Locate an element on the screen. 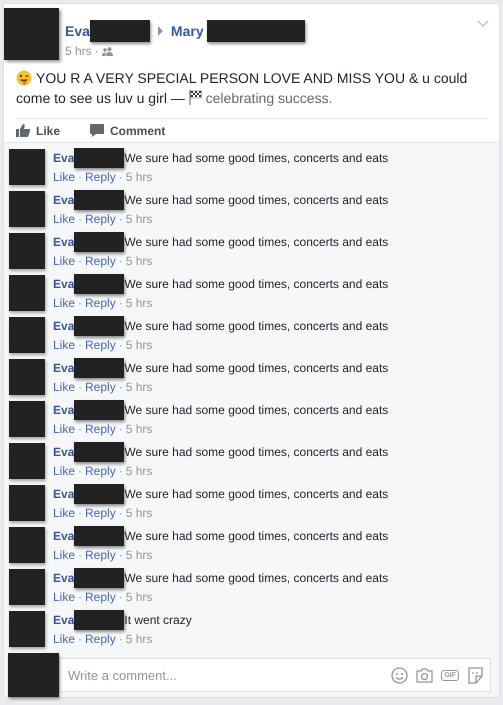  author-name: Eva is located at coordinates (77, 31).